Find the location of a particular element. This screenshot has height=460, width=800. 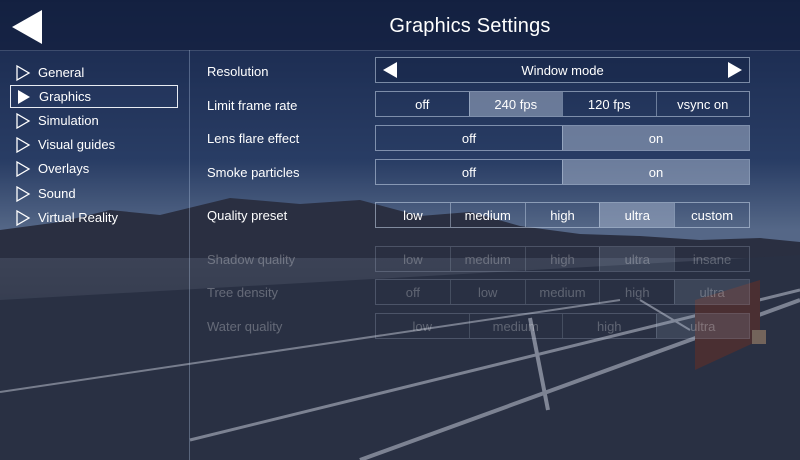

lens-flare-selector: off on is located at coordinates (562, 138).